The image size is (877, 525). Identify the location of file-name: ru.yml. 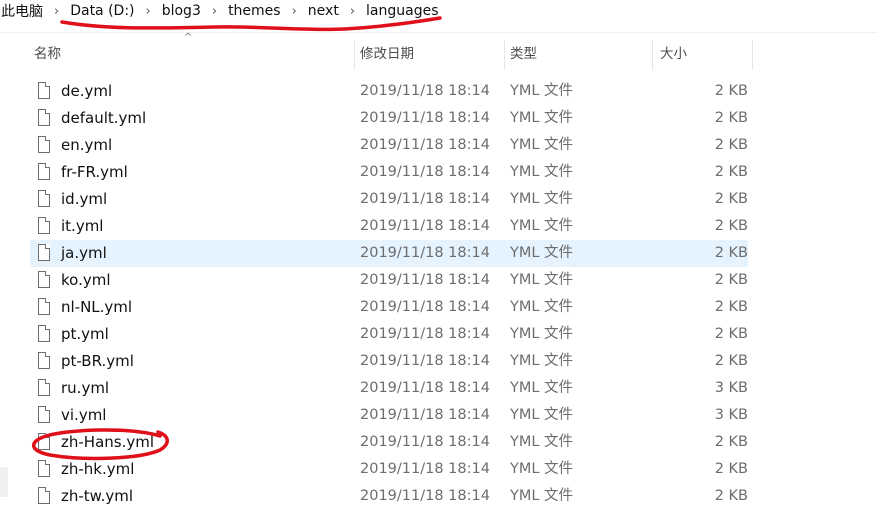
(85, 388).